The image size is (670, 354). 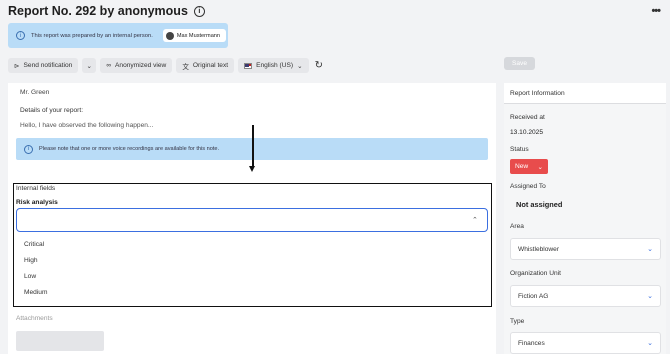 What do you see at coordinates (531, 343) in the screenshot?
I see `type-value: Finances` at bounding box center [531, 343].